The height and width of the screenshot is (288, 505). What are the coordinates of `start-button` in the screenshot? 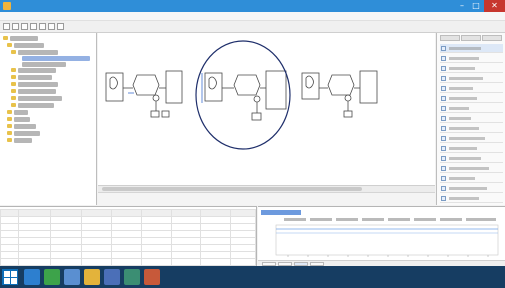 It's located at (10, 277).